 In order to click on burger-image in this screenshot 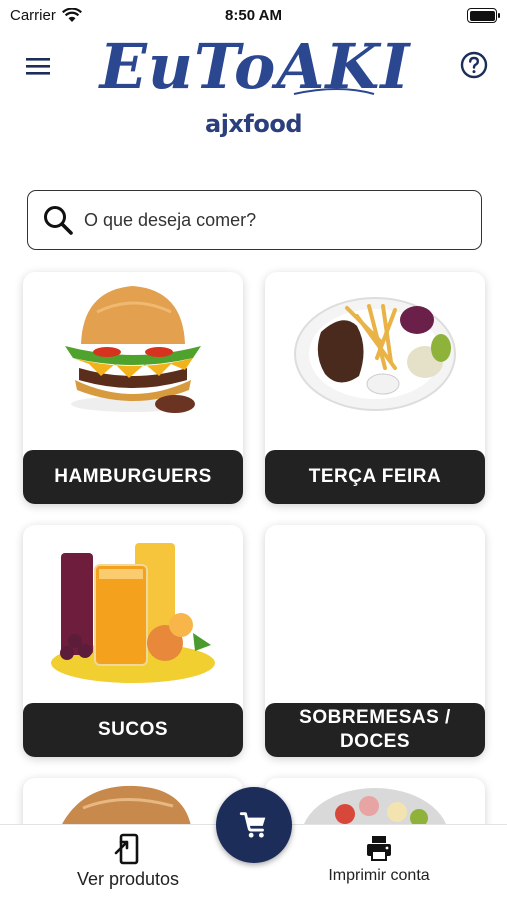, I will do `click(133, 349)`.